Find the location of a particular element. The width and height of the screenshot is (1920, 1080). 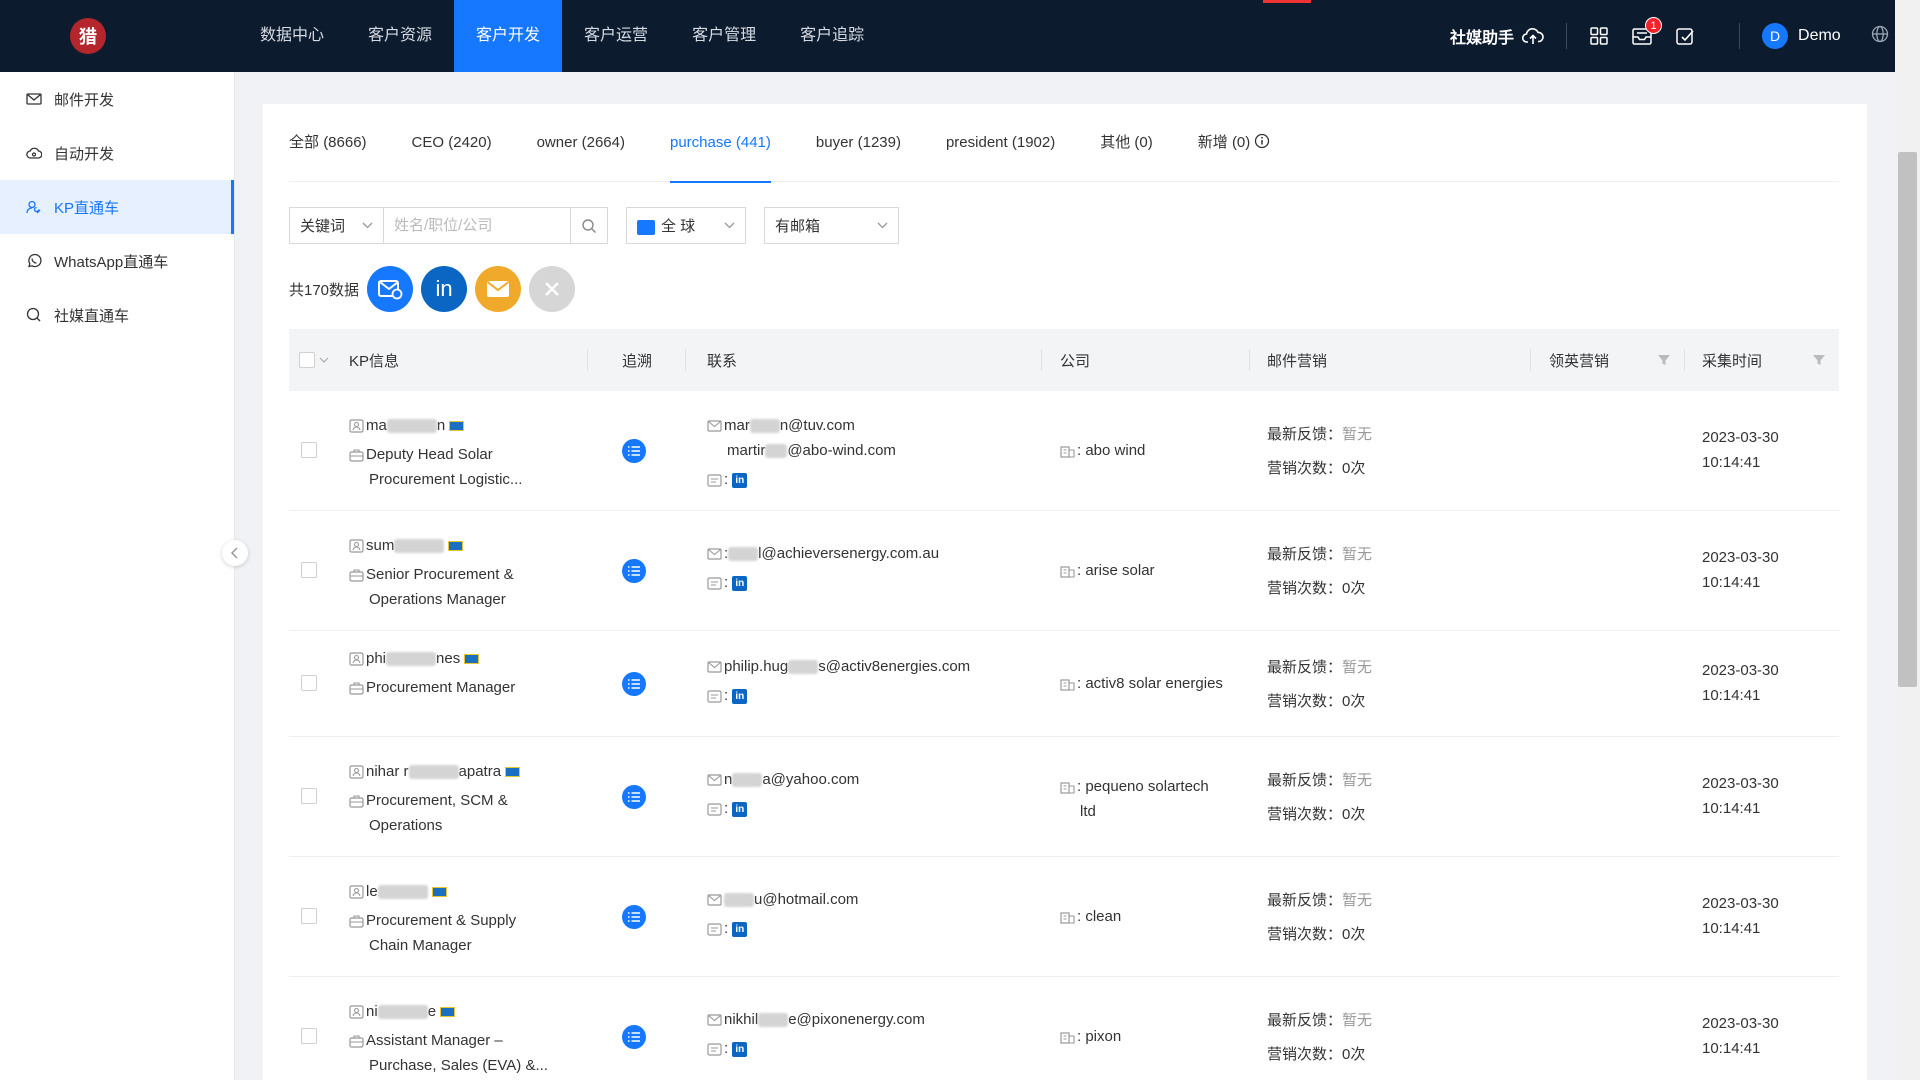

contact-name: le is located at coordinates (464, 891).